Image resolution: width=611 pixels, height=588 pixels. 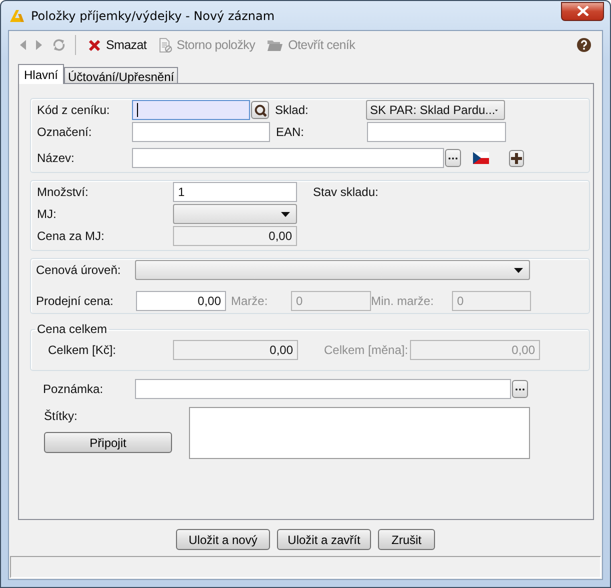 What do you see at coordinates (584, 45) in the screenshot?
I see `help-icon` at bounding box center [584, 45].